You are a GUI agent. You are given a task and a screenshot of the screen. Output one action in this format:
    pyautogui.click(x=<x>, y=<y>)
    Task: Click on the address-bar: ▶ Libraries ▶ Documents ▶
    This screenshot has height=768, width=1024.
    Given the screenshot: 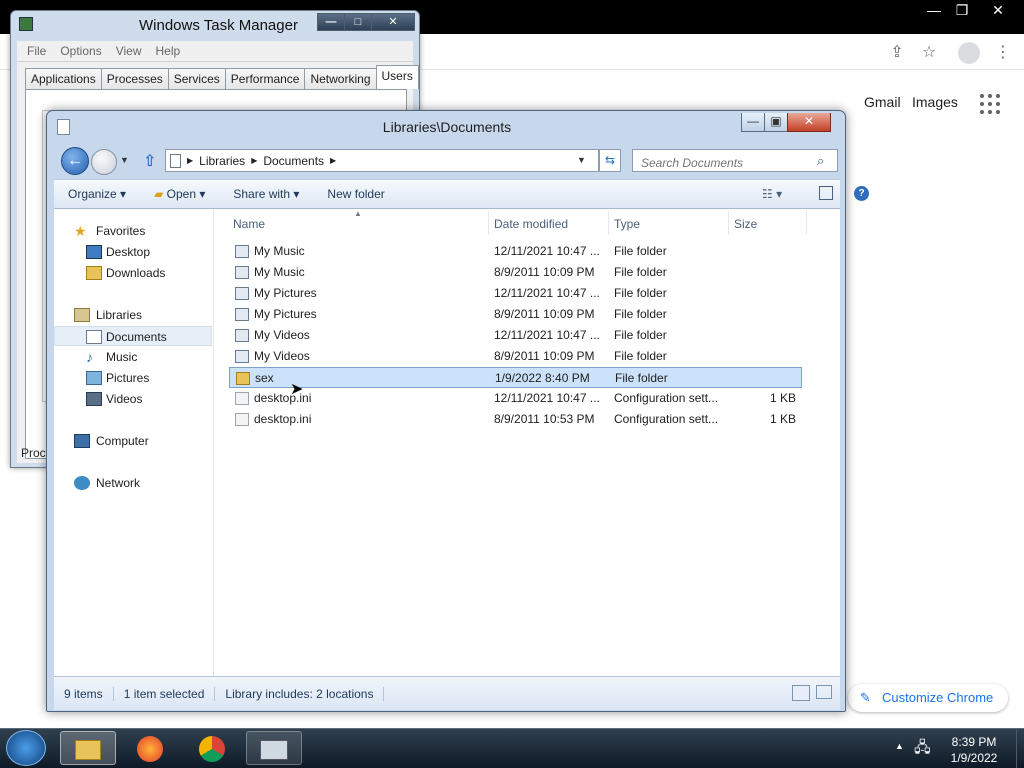 What is the action you would take?
    pyautogui.click(x=382, y=160)
    